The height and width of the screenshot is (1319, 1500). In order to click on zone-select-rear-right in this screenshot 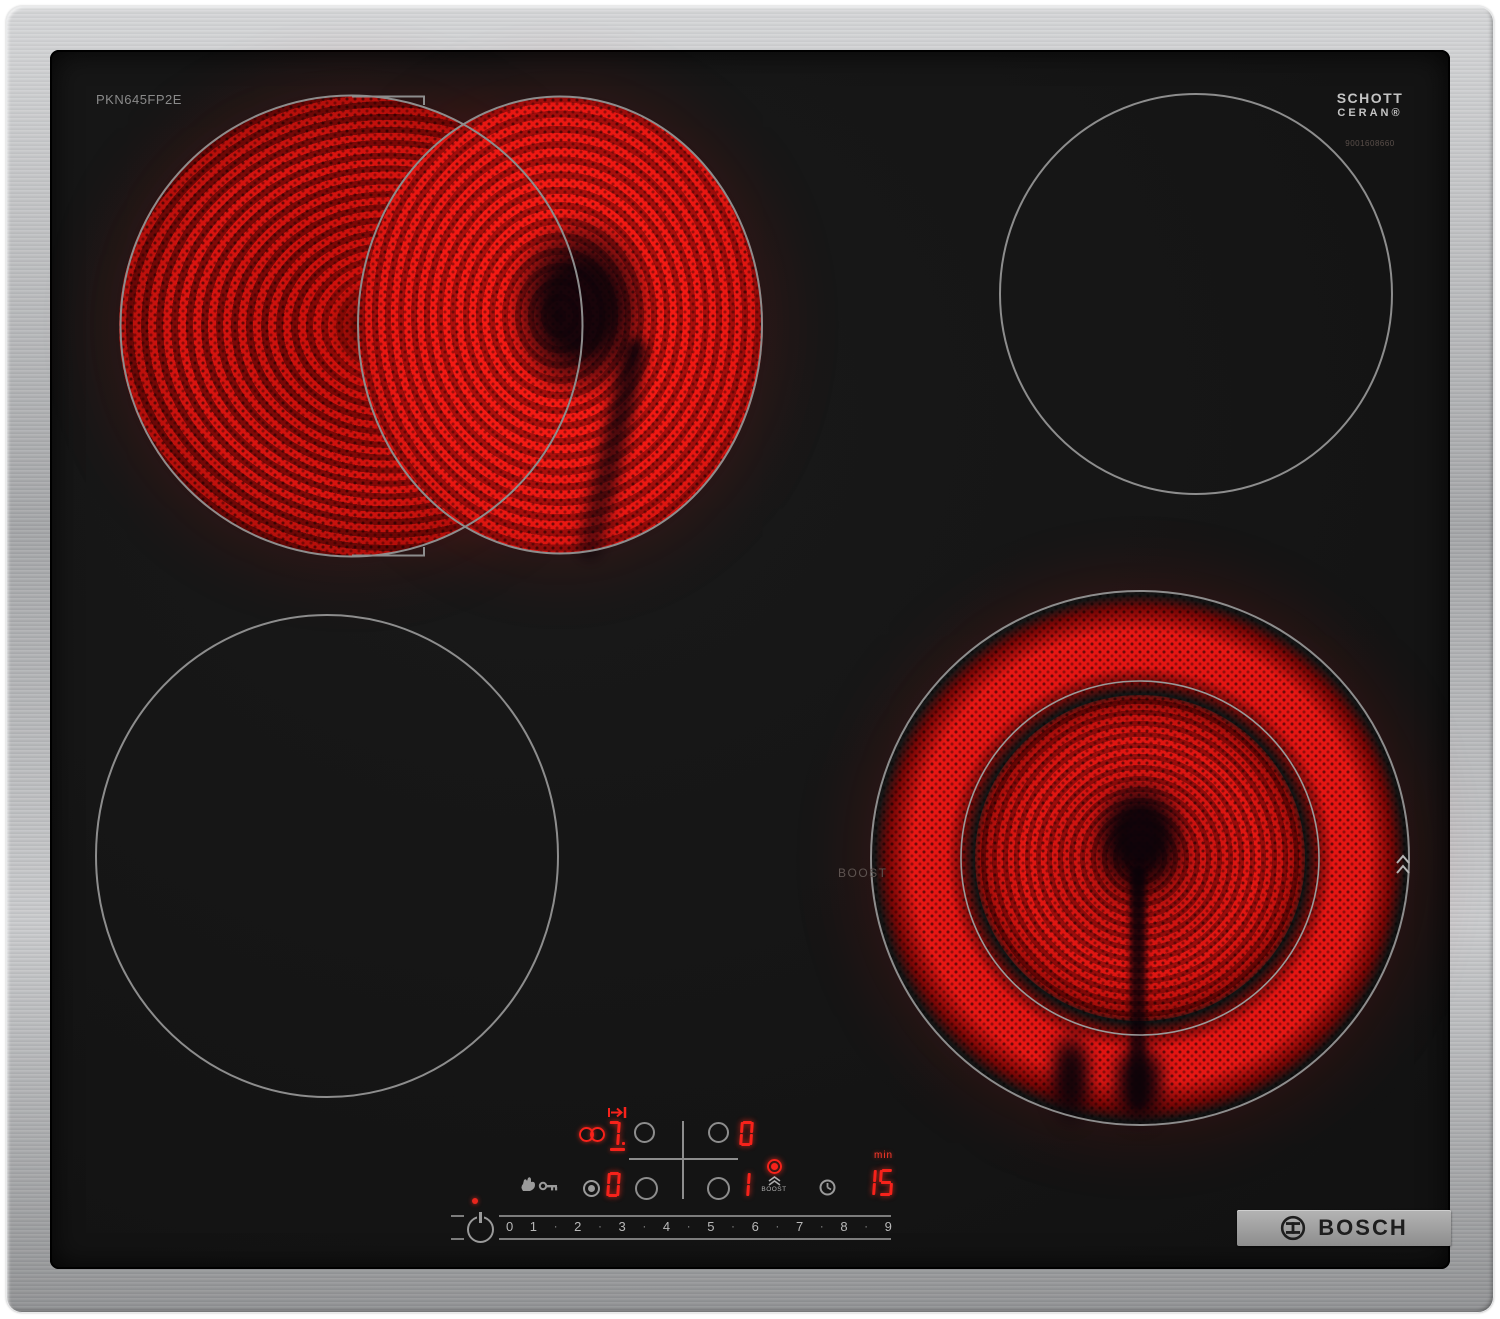, I will do `click(718, 1132)`.